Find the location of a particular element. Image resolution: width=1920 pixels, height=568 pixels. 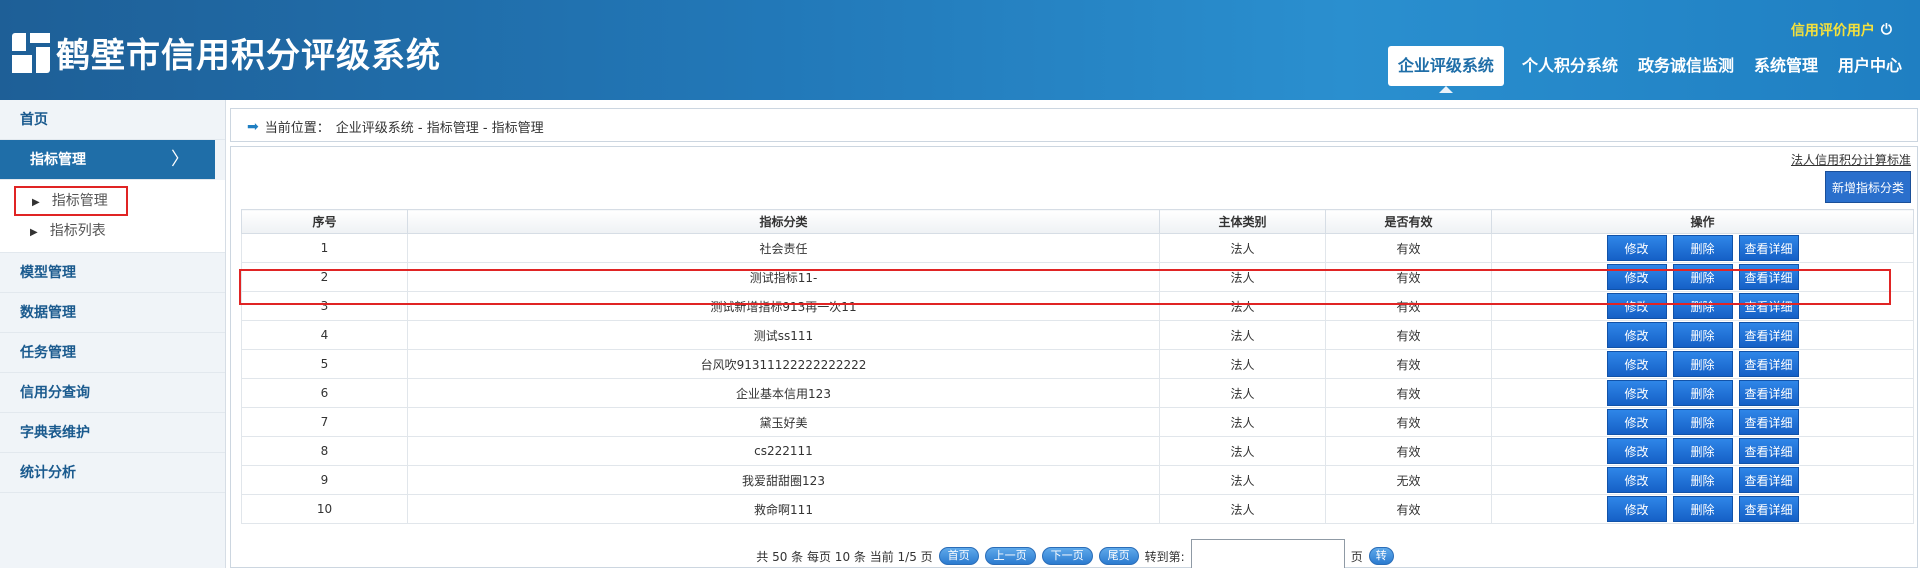

subitem-label: 指标管理 is located at coordinates (79, 201).